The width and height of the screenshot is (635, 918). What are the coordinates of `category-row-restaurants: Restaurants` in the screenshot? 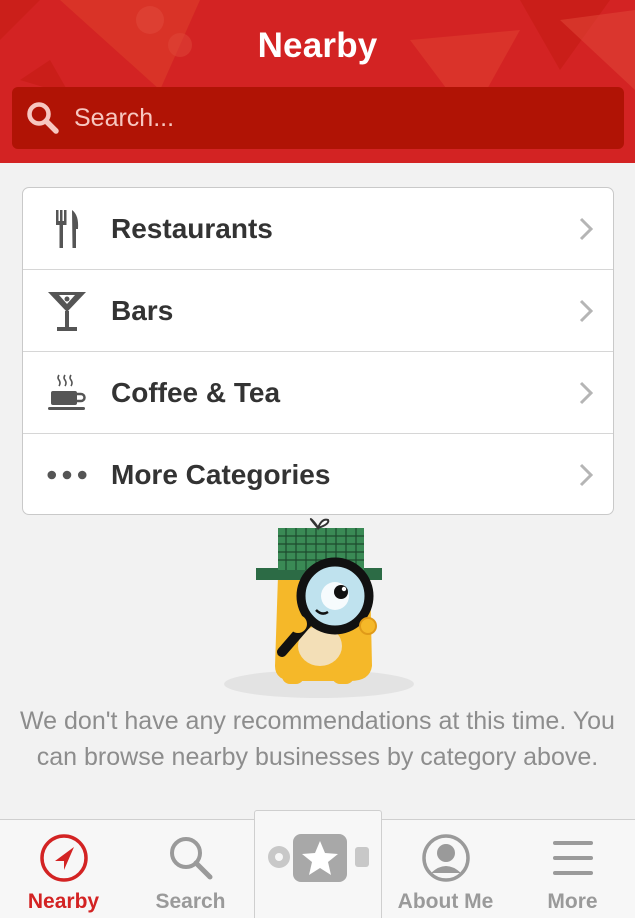 It's located at (318, 229).